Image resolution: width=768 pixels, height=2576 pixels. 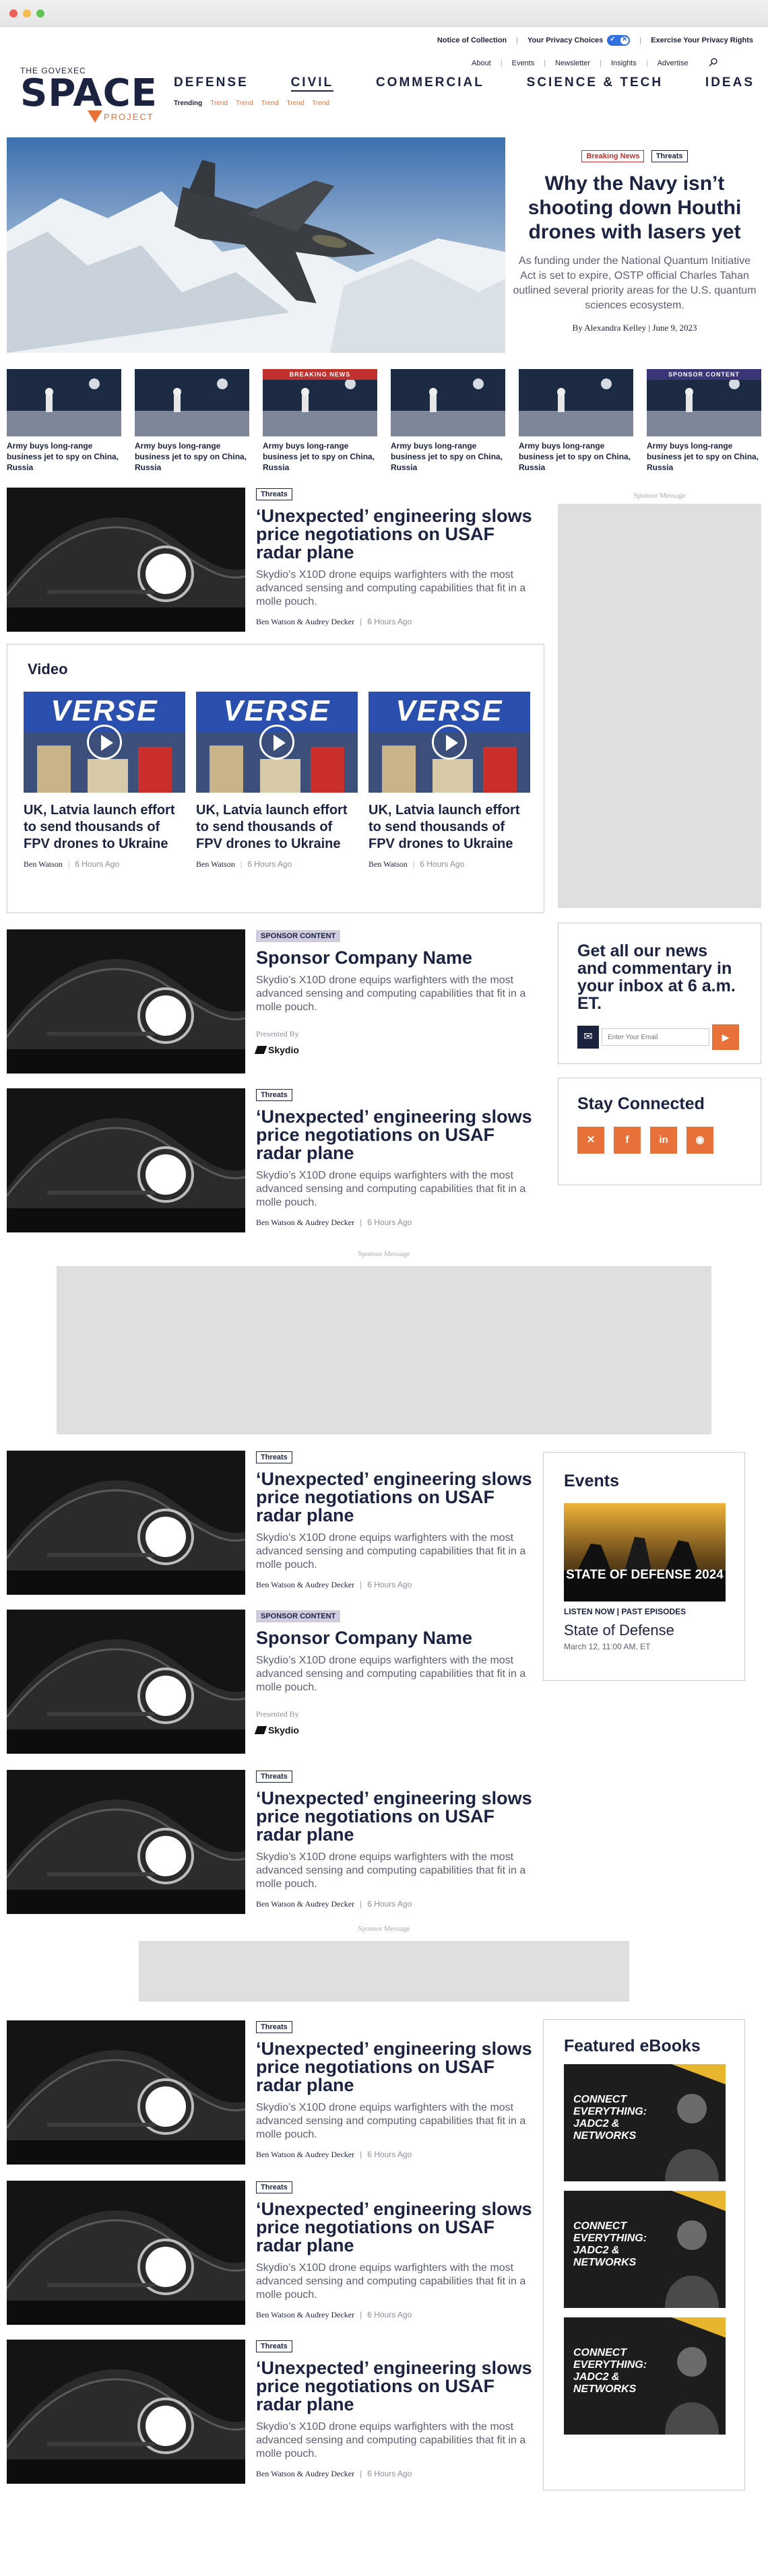 I want to click on threats-tag: Threats, so click(x=669, y=156).